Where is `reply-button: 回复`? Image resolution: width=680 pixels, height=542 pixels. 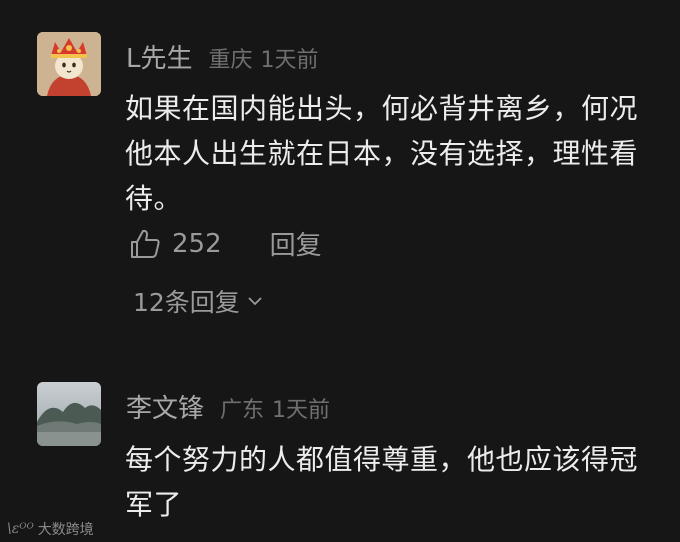 reply-button: 回复 is located at coordinates (296, 243).